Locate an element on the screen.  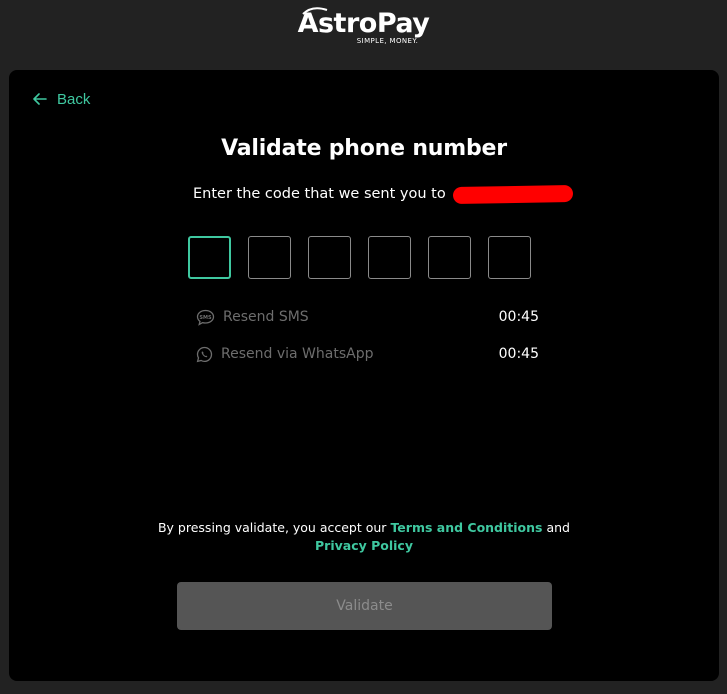
page-title: Validate phone number is located at coordinates (364, 148).